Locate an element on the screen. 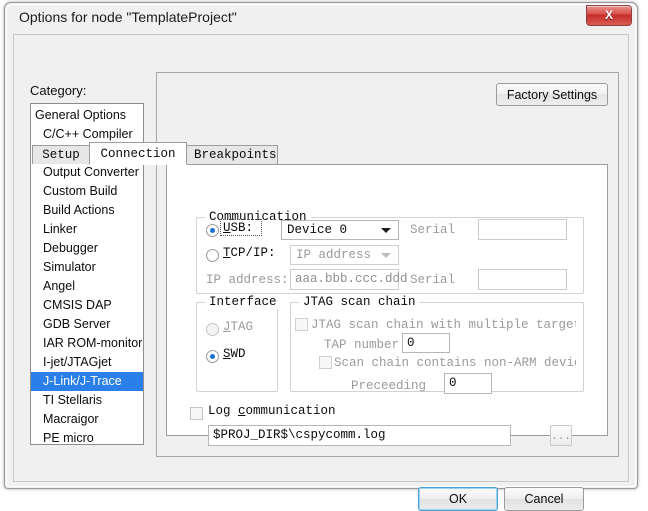 The height and width of the screenshot is (511, 648). tap-number-input: 0 is located at coordinates (426, 343).